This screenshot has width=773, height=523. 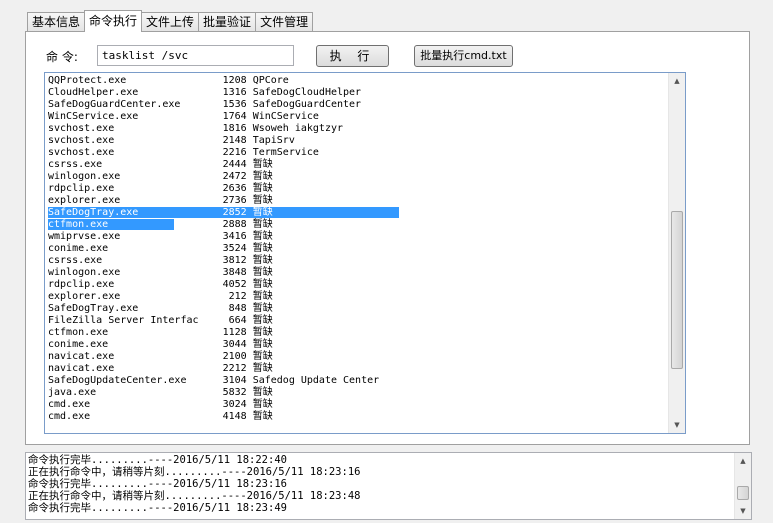 I want to click on tab-strip: 基本信息 命令执行 文件上传 批量验证 文件管理, so click(x=170, y=21).